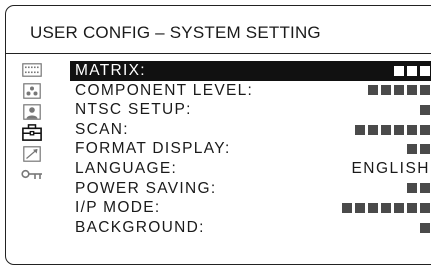 Image resolution: width=431 pixels, height=265 pixels. Describe the element at coordinates (153, 149) in the screenshot. I see `menu-item-label: FORMAT DISPLAY:` at that location.